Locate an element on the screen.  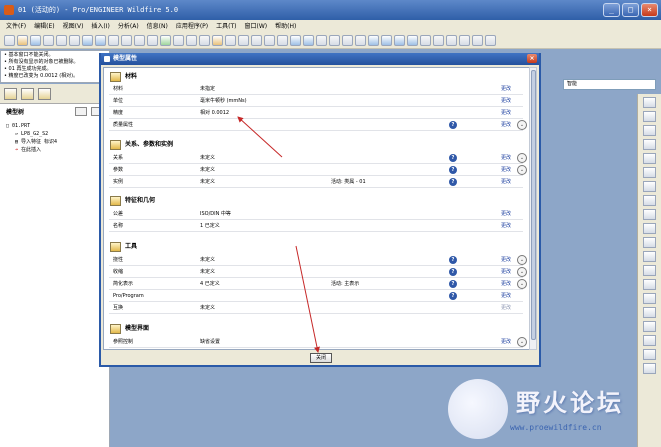
menu-edit: 编辑(E) is located at coordinates (44, 26).